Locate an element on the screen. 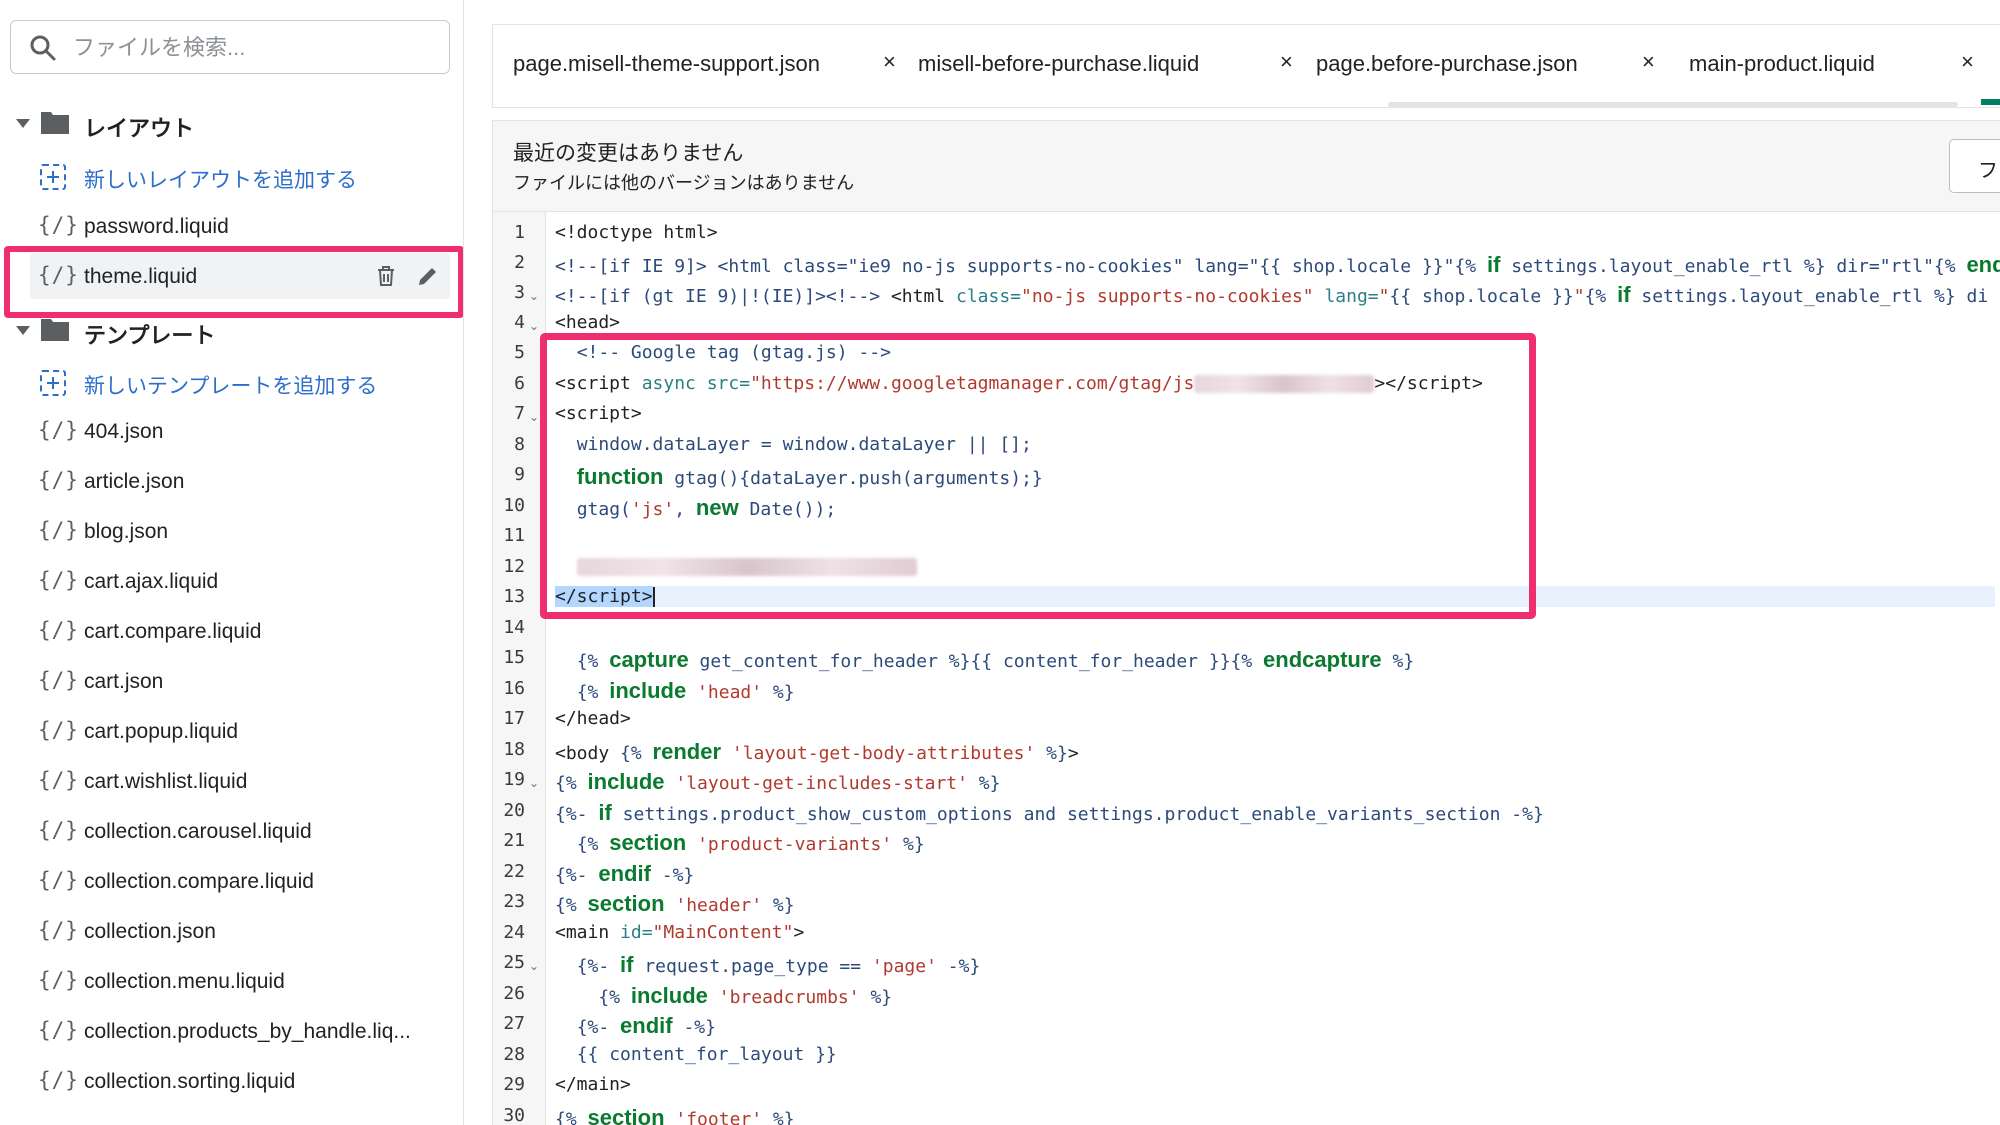 This screenshot has width=2000, height=1125. code-line: </main> is located at coordinates (593, 1084).